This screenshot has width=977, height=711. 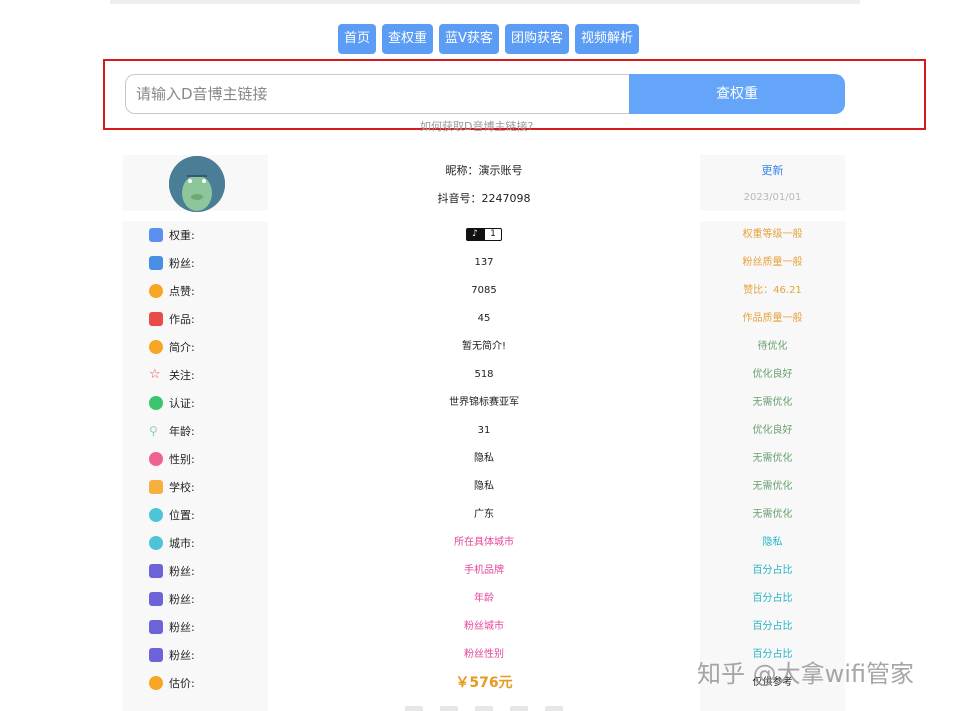 I want to click on row-label: 权重:, so click(x=172, y=235).